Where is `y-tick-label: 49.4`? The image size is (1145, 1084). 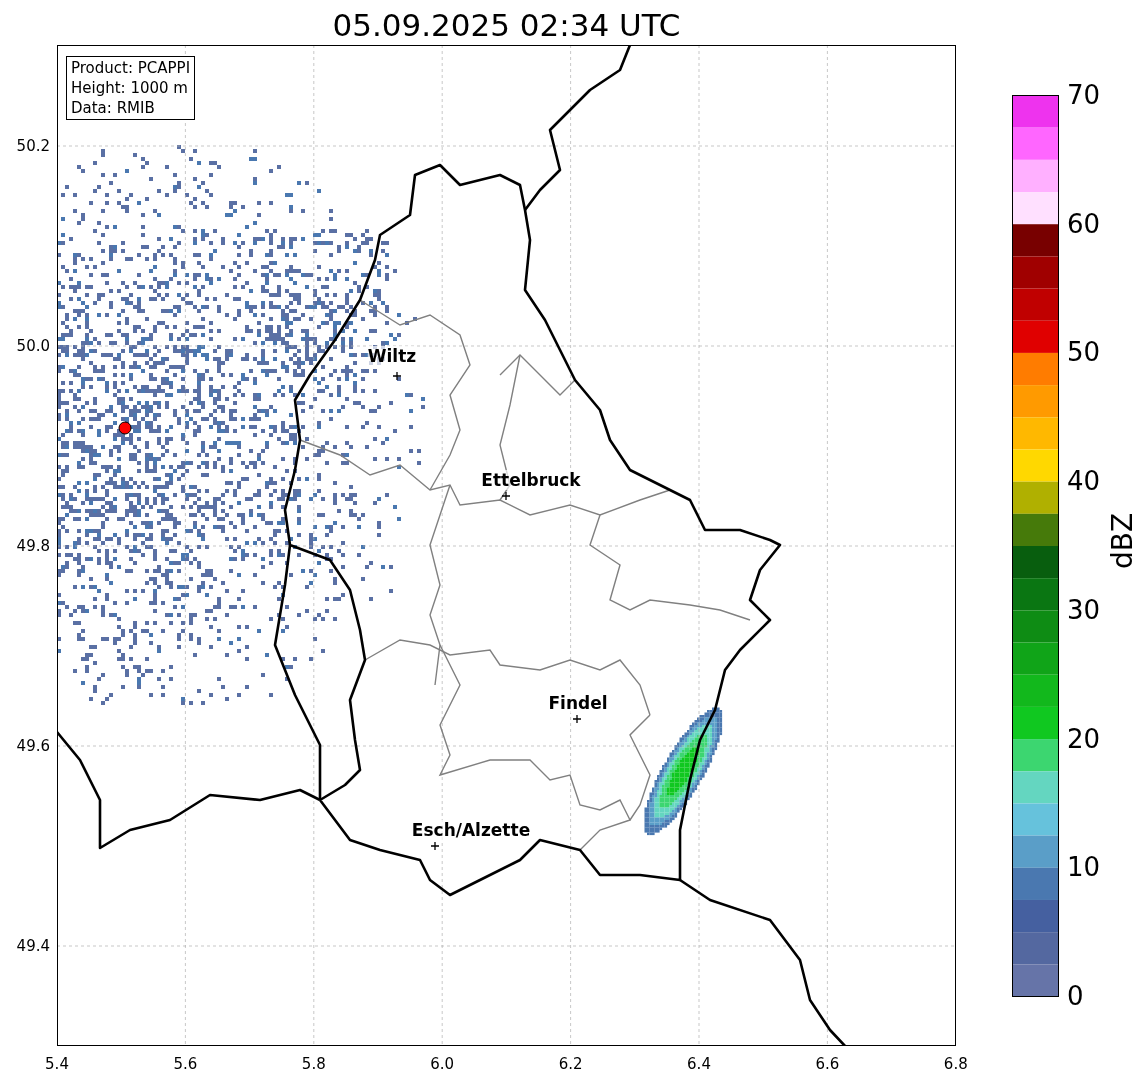 y-tick-label: 49.4 is located at coordinates (33, 946).